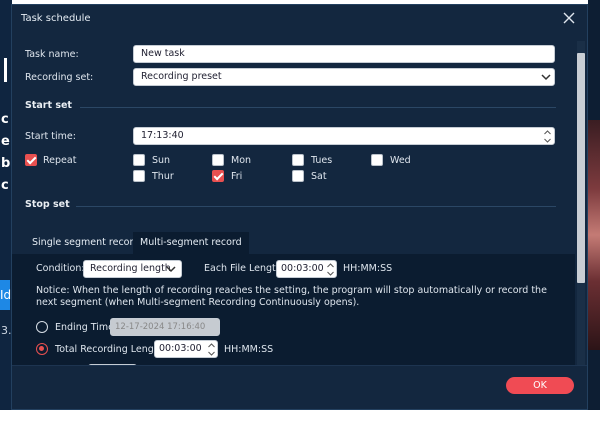  Describe the element at coordinates (139, 176) in the screenshot. I see `day-checkbox-thur` at that location.